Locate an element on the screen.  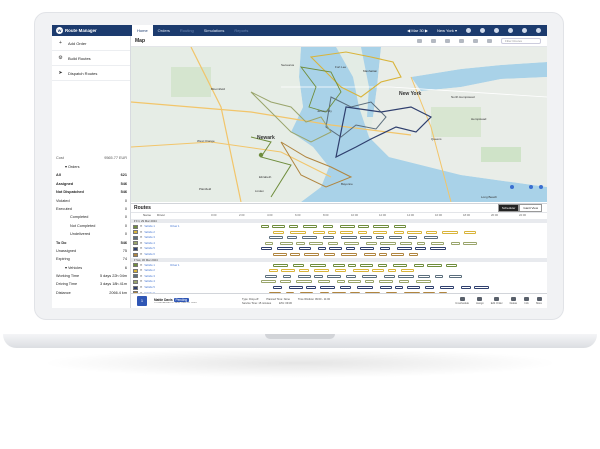
route-name: Vehicle 6 is located at coordinates (156, 254).